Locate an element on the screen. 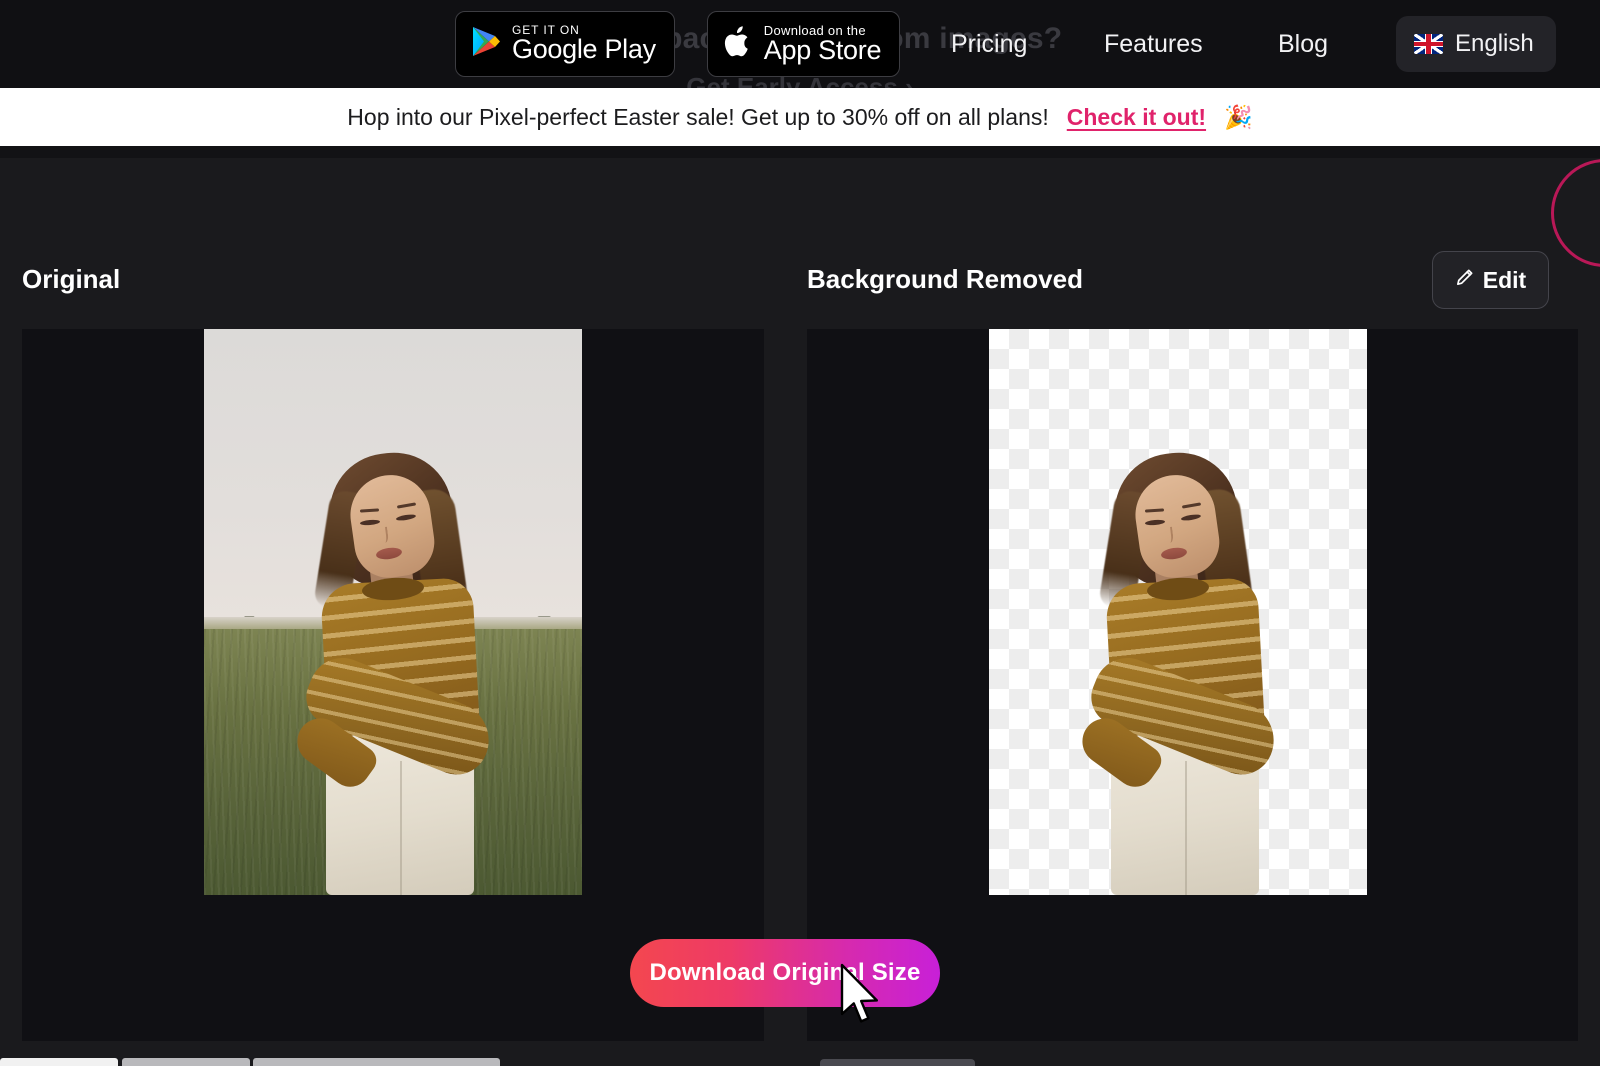 This screenshot has width=1600, height=1066. download-button-label: Download Original Size is located at coordinates (785, 972).